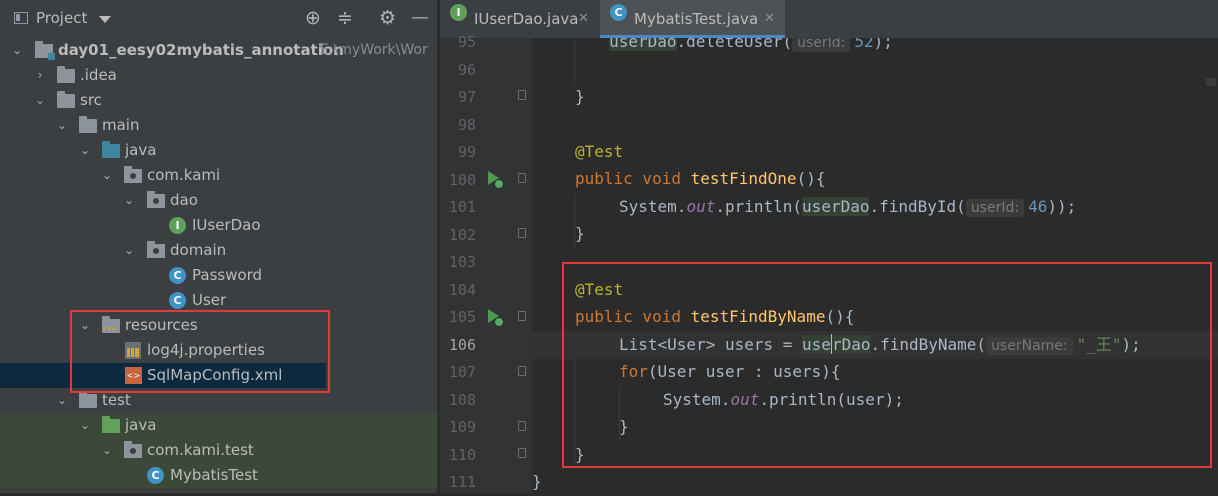 The height and width of the screenshot is (496, 1218). I want to click on line-number: 109, so click(462, 427).